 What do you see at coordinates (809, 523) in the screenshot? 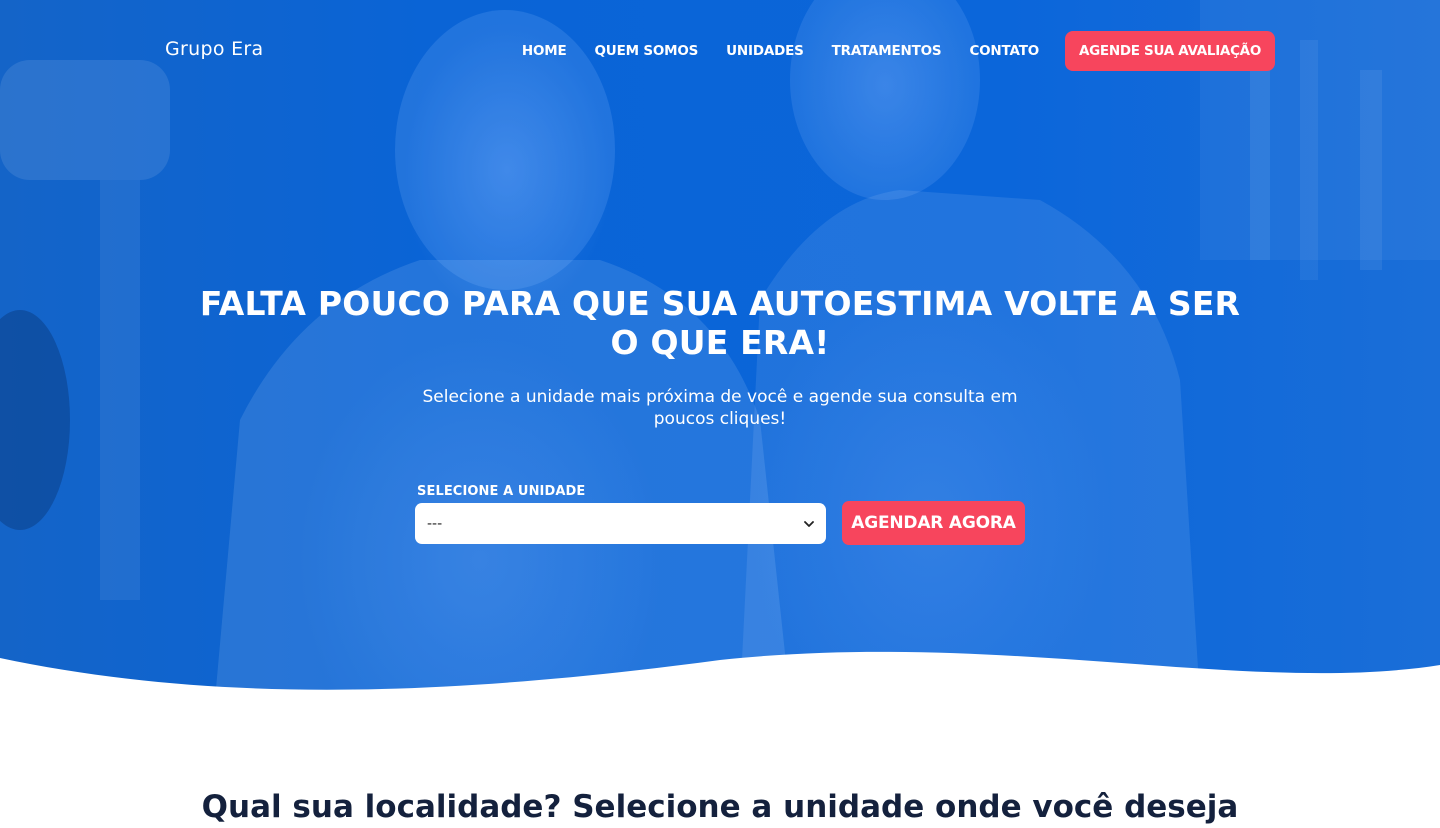
I see `chevron-down-icon` at bounding box center [809, 523].